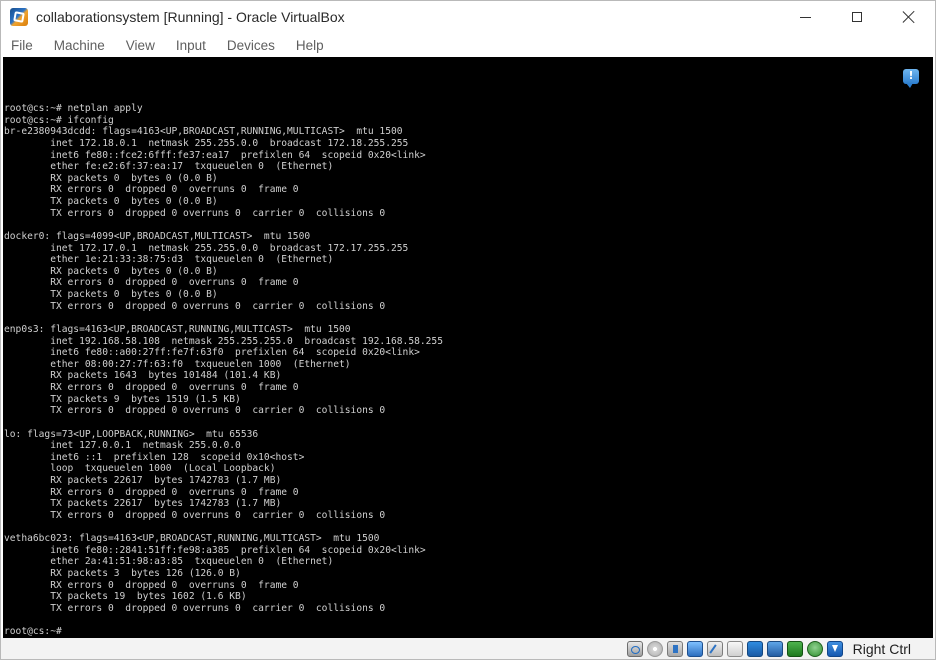 This screenshot has width=936, height=660. I want to click on optical-drive-icon, so click(654, 648).